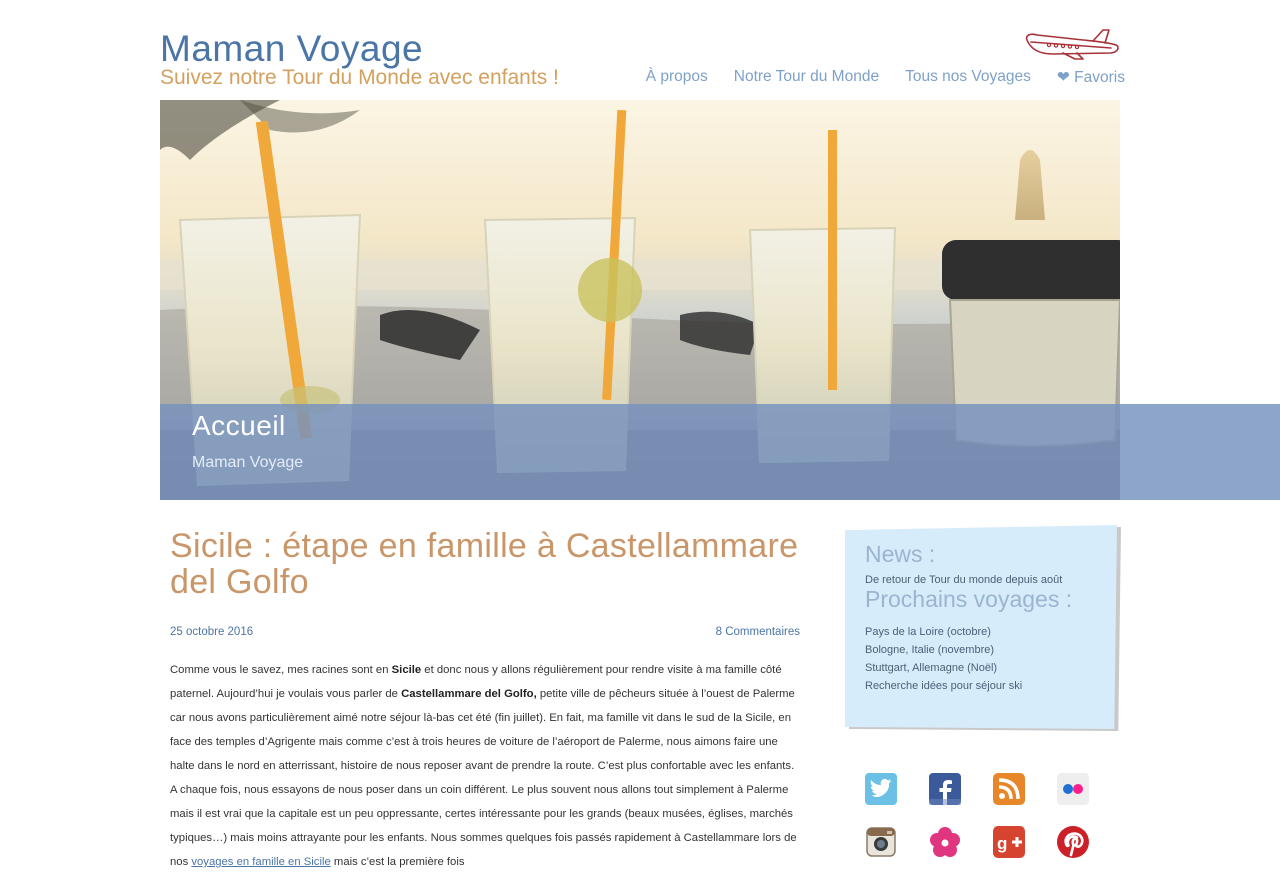 Image resolution: width=1280 pixels, height=885 pixels. What do you see at coordinates (720, 452) in the screenshot?
I see `hero-title-band: Accueil Maman Voyage` at bounding box center [720, 452].